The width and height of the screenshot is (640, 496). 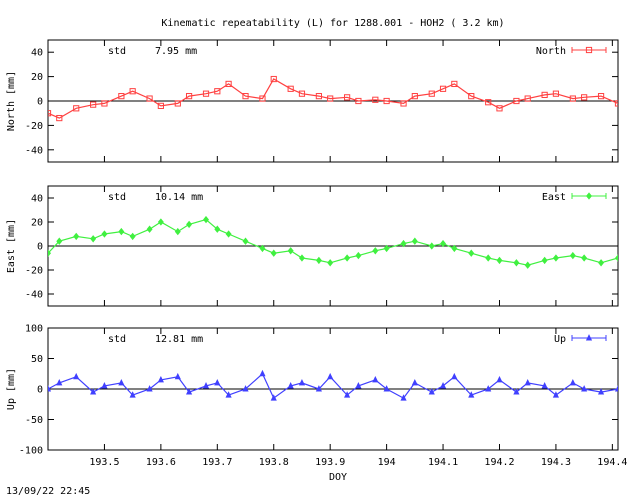 What do you see at coordinates (554, 197) in the screenshot?
I see `legend-label: East` at bounding box center [554, 197].